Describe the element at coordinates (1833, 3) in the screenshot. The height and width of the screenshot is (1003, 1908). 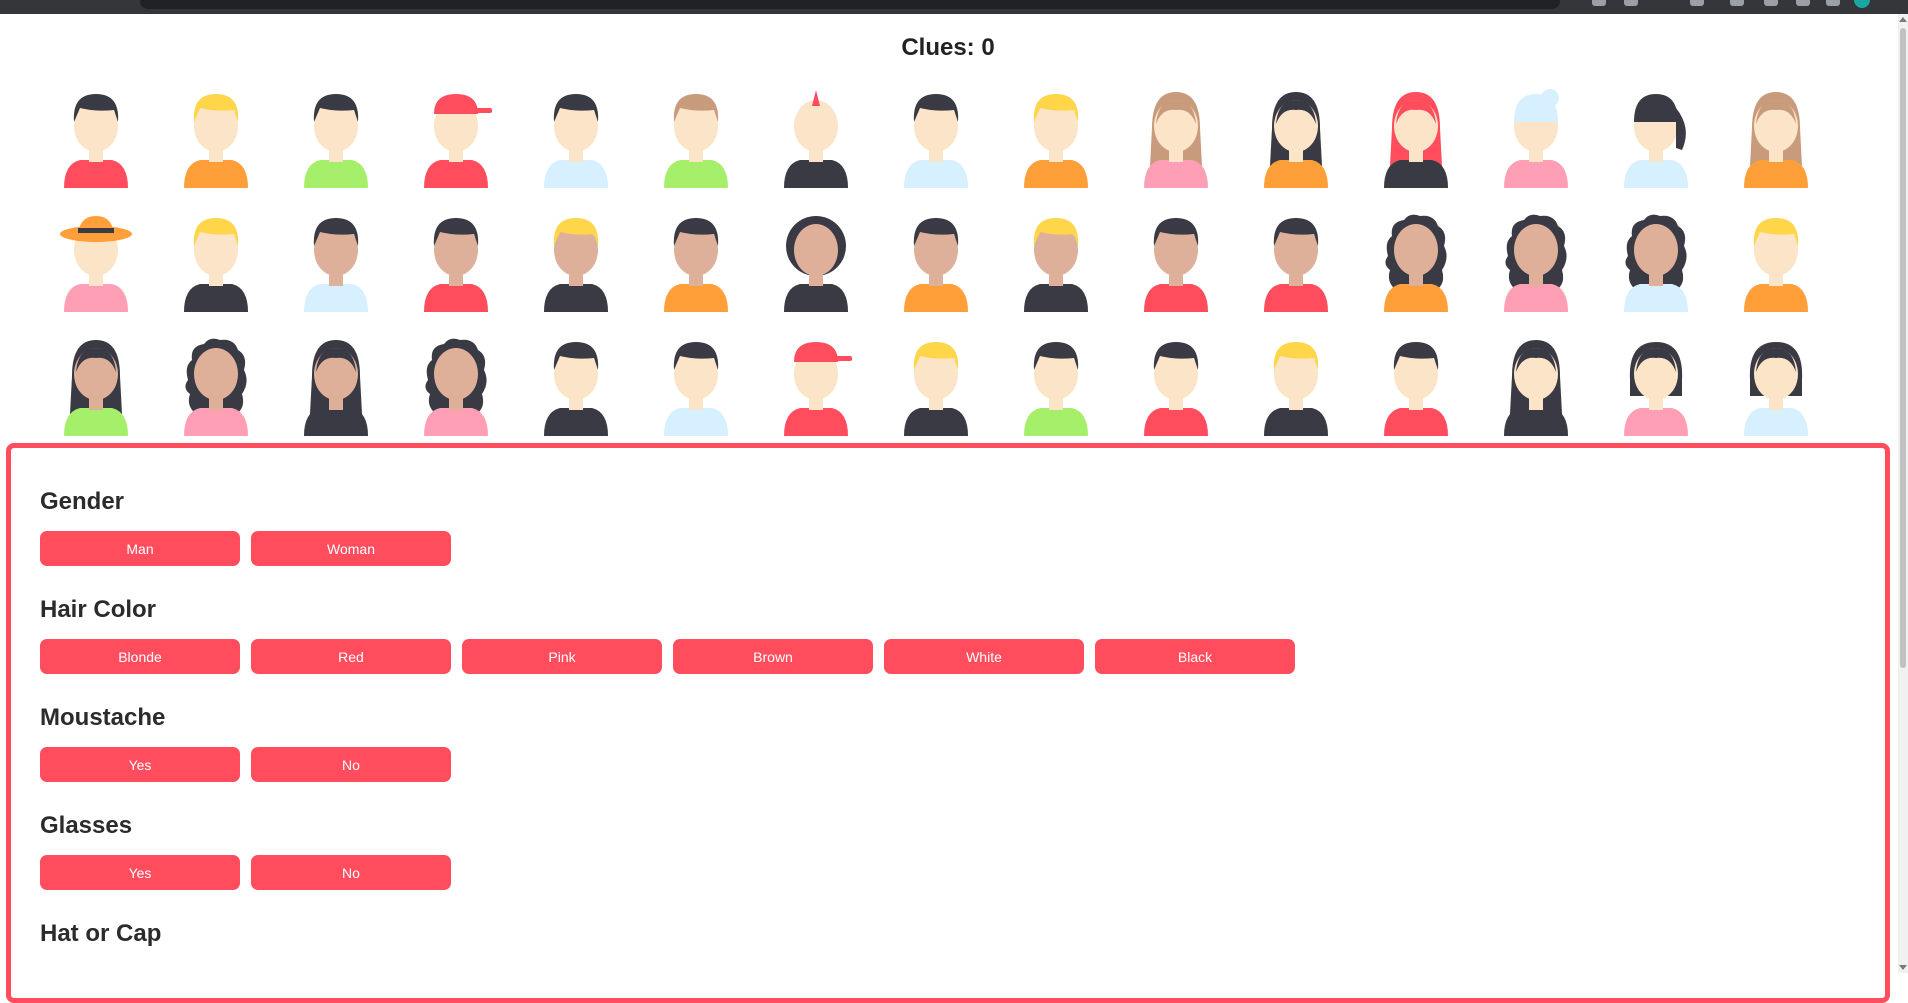
I see `sidebar-icon` at that location.